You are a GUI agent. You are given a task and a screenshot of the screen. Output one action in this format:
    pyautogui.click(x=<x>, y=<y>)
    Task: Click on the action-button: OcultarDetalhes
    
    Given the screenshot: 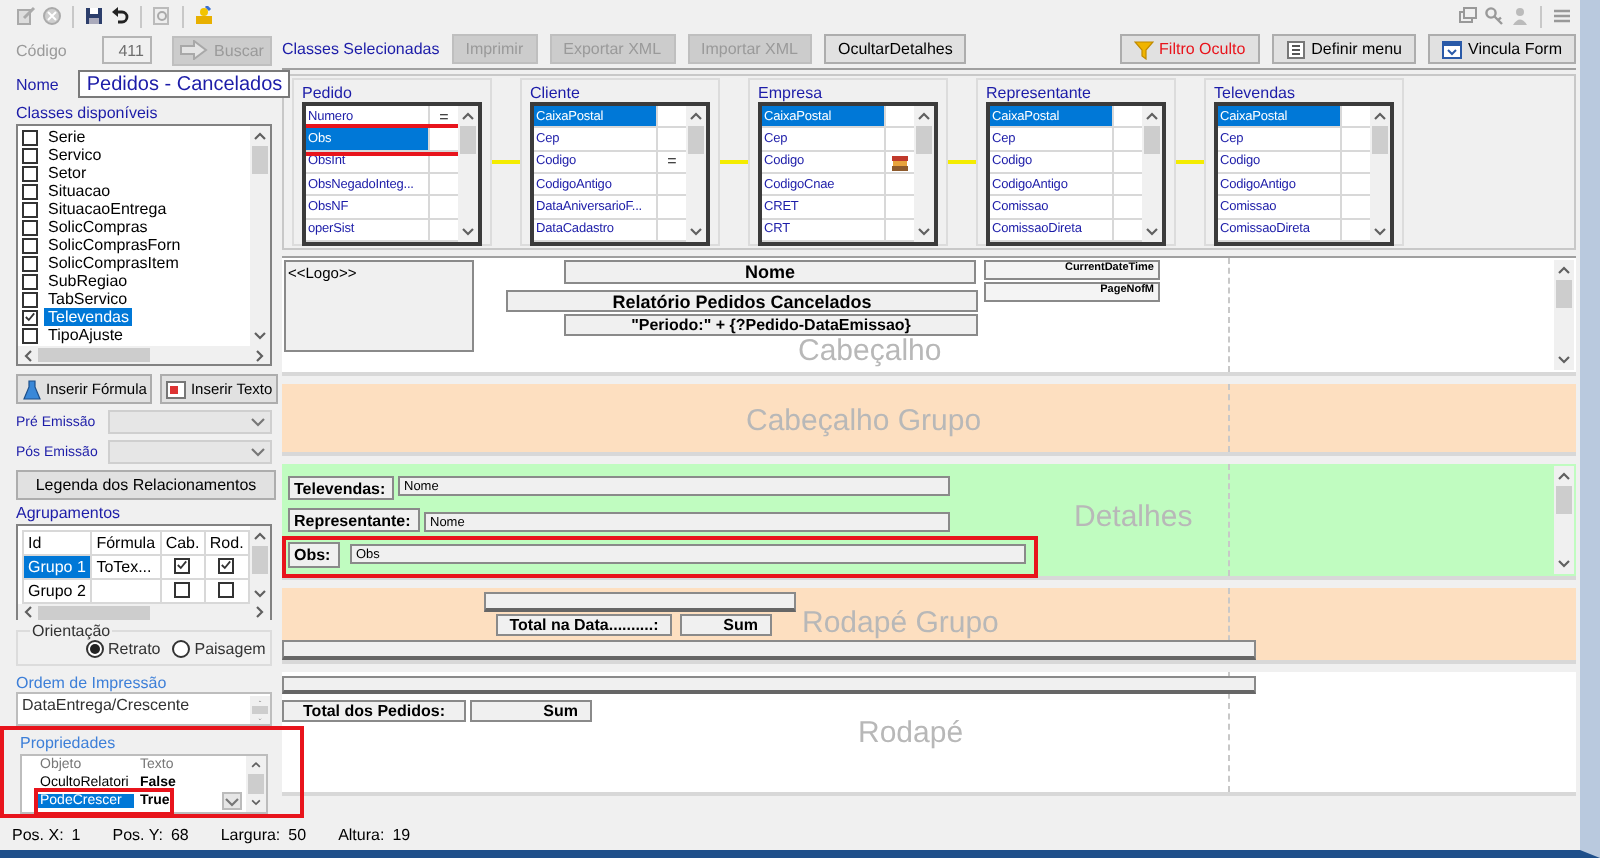 What is the action you would take?
    pyautogui.click(x=895, y=49)
    